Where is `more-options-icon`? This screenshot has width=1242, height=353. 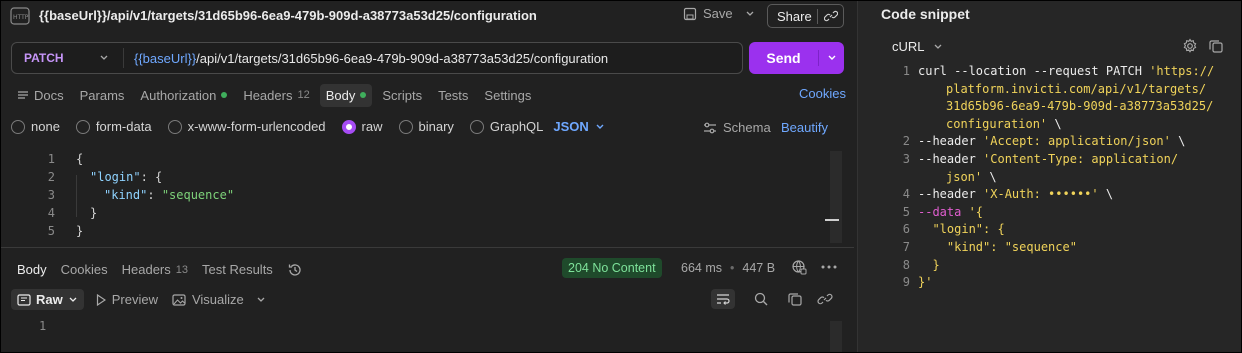
more-options-icon is located at coordinates (829, 267).